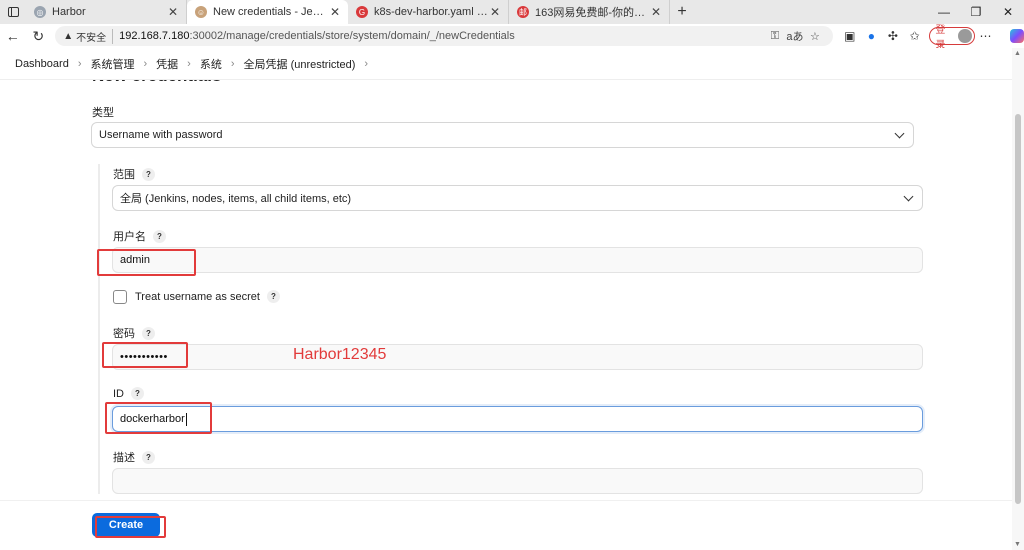 The width and height of the screenshot is (1024, 550). What do you see at coordinates (815, 36) in the screenshot?
I see `favorite-star-icon: ☆` at bounding box center [815, 36].